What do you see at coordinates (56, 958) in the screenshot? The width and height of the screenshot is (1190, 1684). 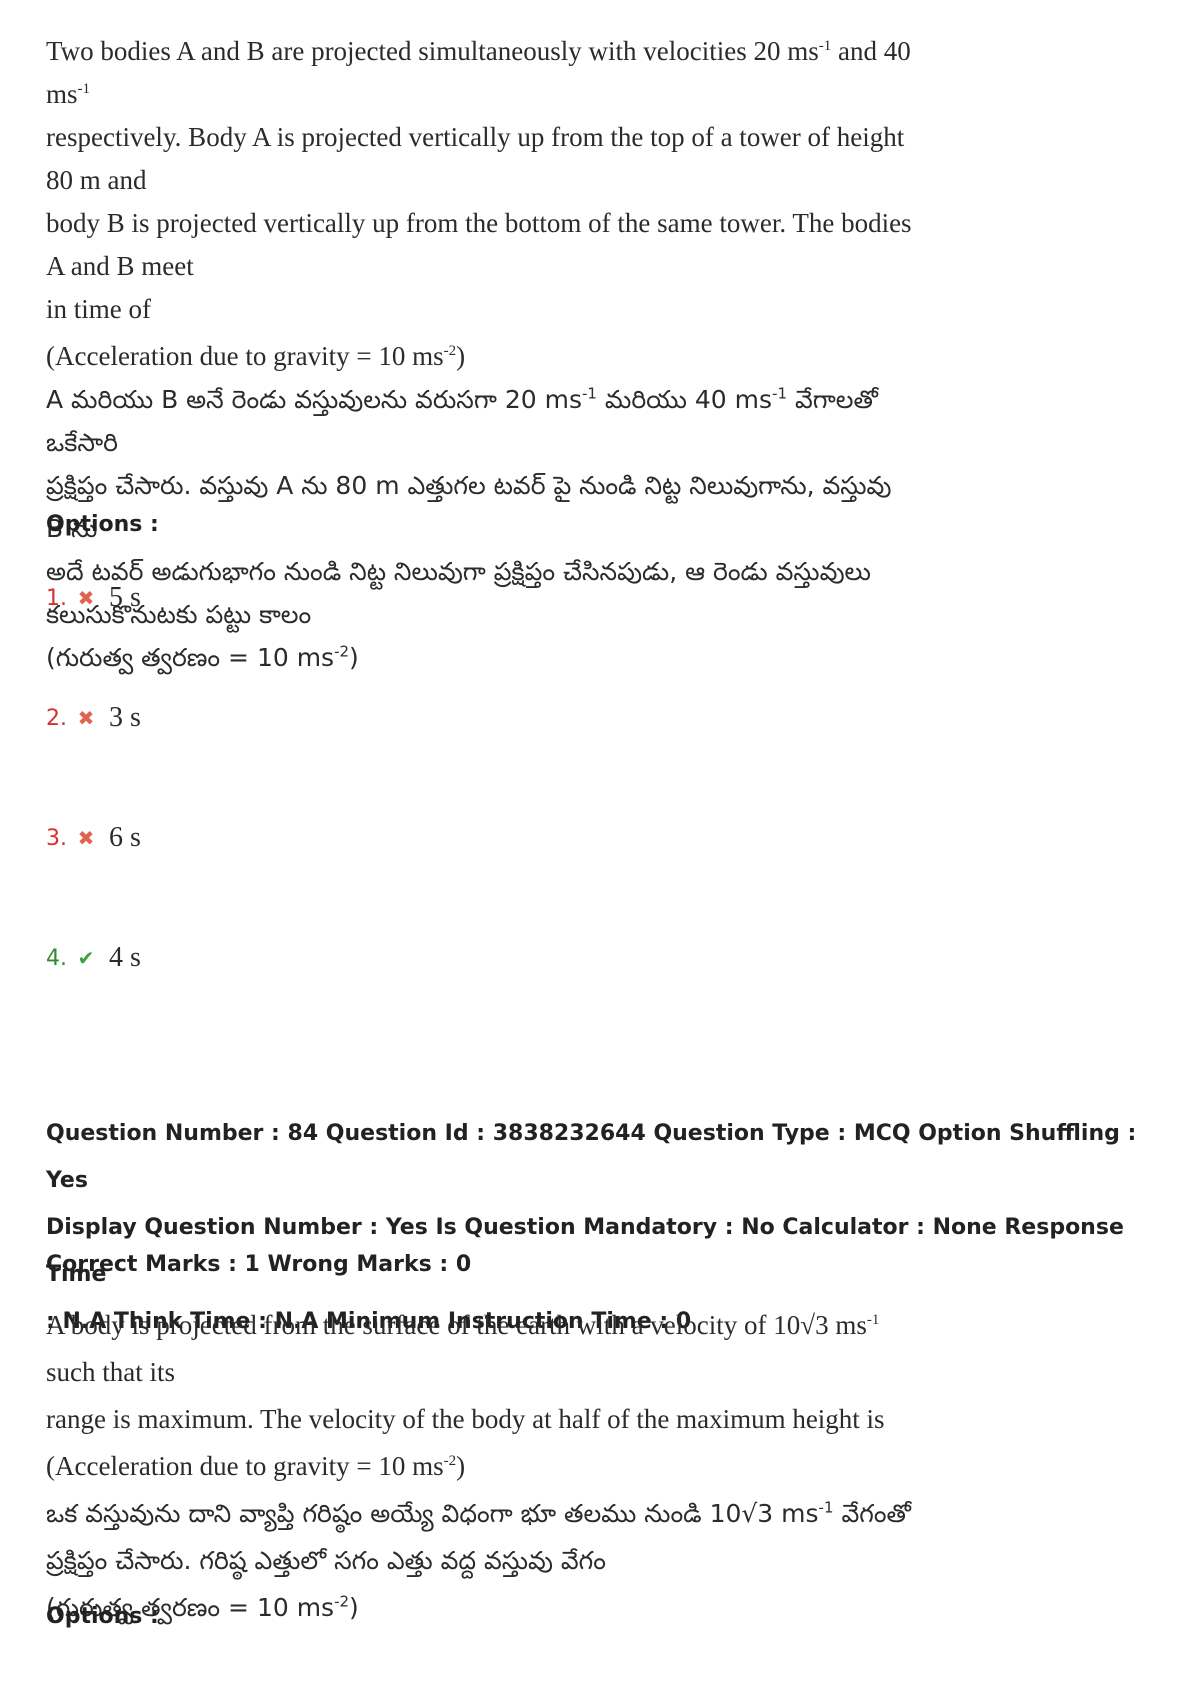 I see `option-number: 4.` at bounding box center [56, 958].